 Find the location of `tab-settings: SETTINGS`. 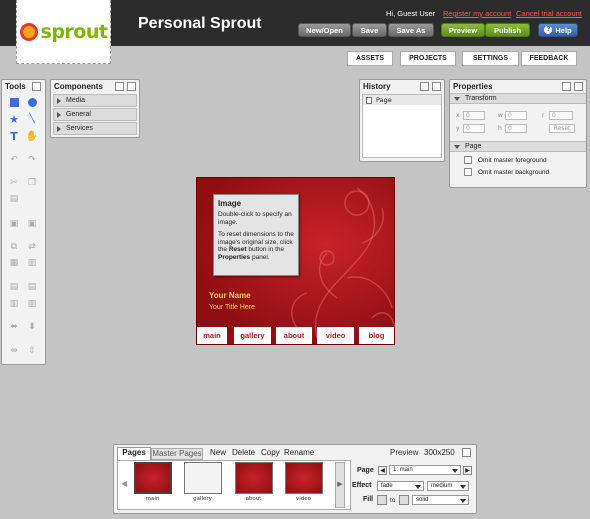

tab-settings: SETTINGS is located at coordinates (490, 58).